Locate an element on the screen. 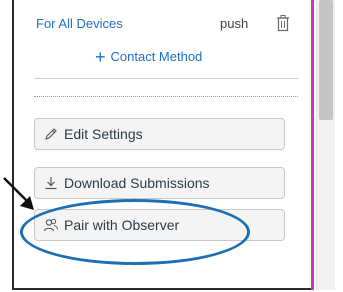 This screenshot has width=343, height=292. dotted-divider is located at coordinates (166, 96).